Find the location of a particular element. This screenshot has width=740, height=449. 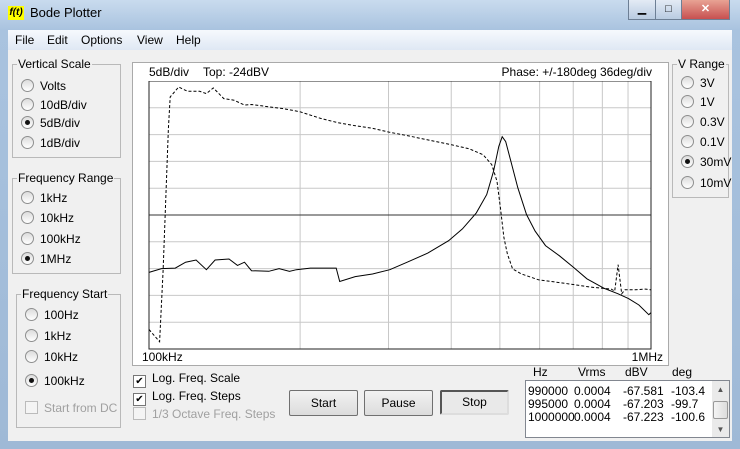

radio-1mhz: 1MHz is located at coordinates (46, 259).